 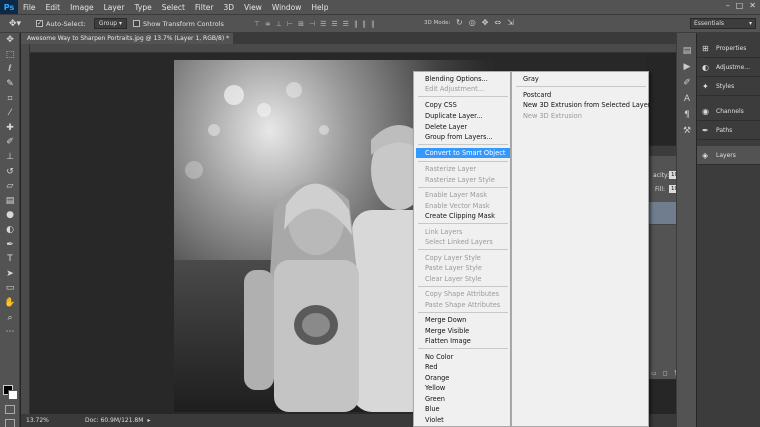 What do you see at coordinates (10, 142) in the screenshot?
I see `brush-tool-icon: ✐` at bounding box center [10, 142].